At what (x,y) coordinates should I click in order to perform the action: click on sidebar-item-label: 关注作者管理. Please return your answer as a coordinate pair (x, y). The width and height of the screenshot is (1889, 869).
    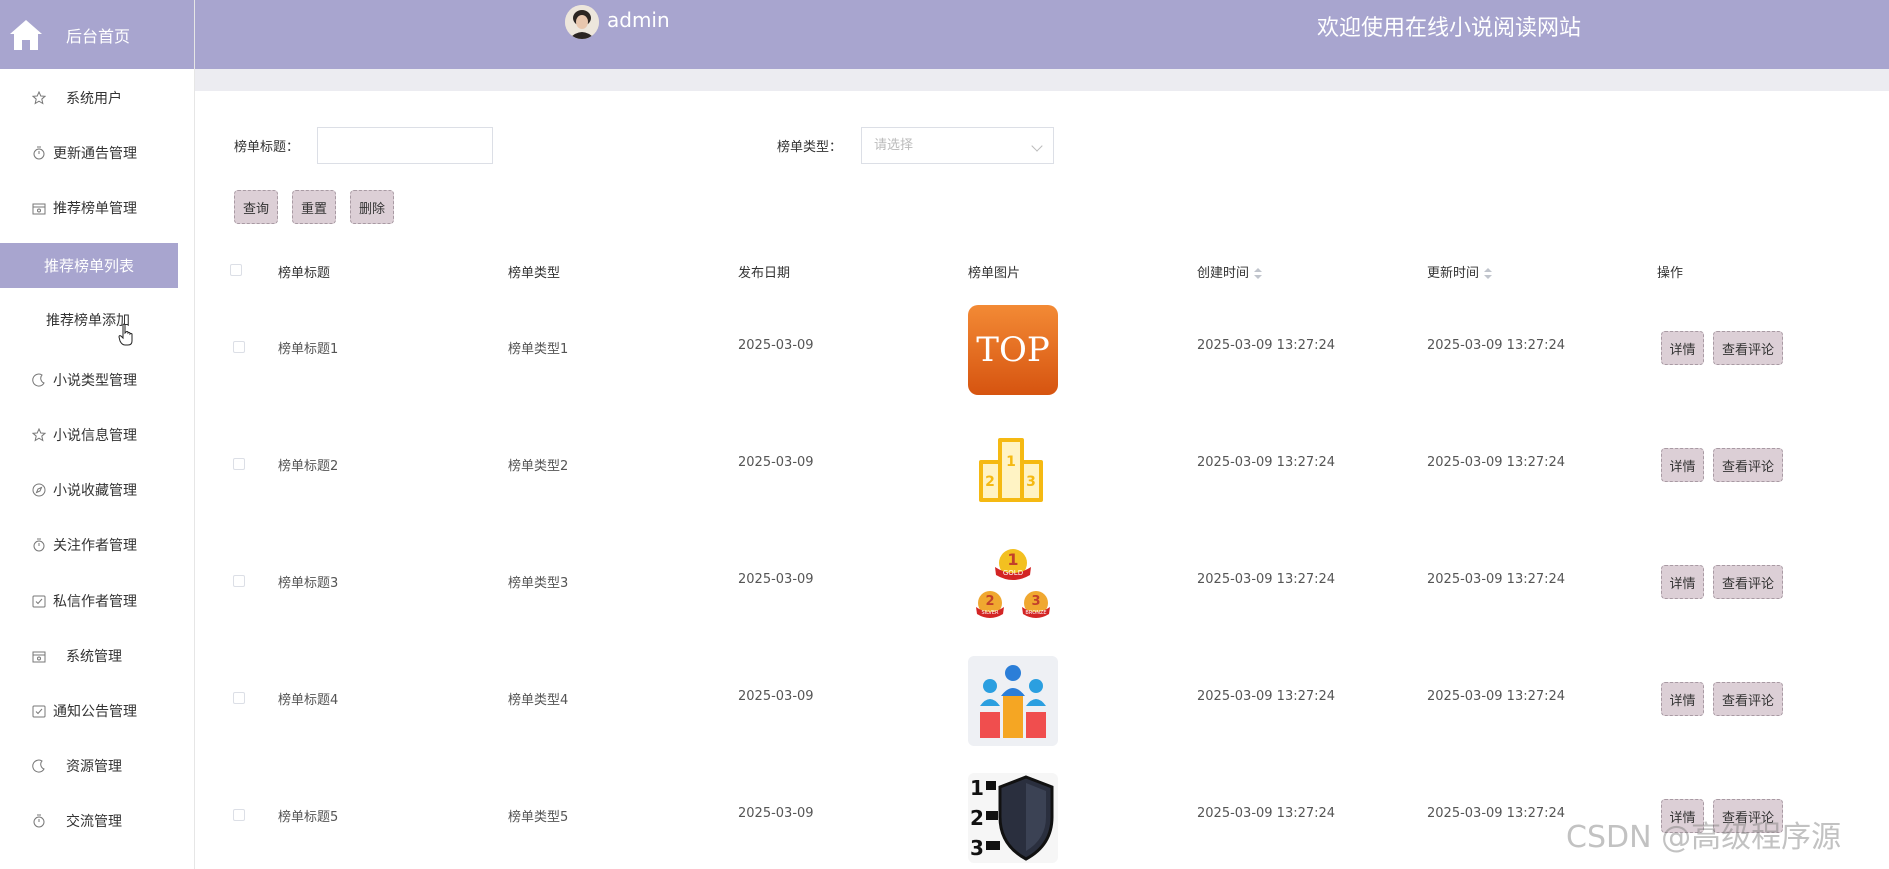
    Looking at the image, I should click on (95, 546).